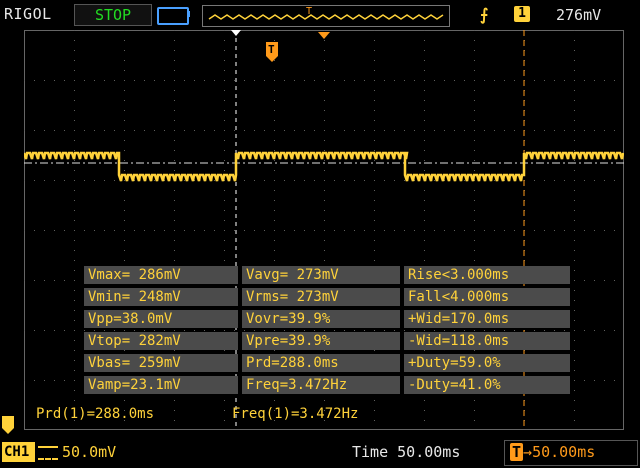 Image resolution: width=640 pixels, height=468 pixels. Describe the element at coordinates (553, 15) in the screenshot. I see `trigger-panel` at that location.